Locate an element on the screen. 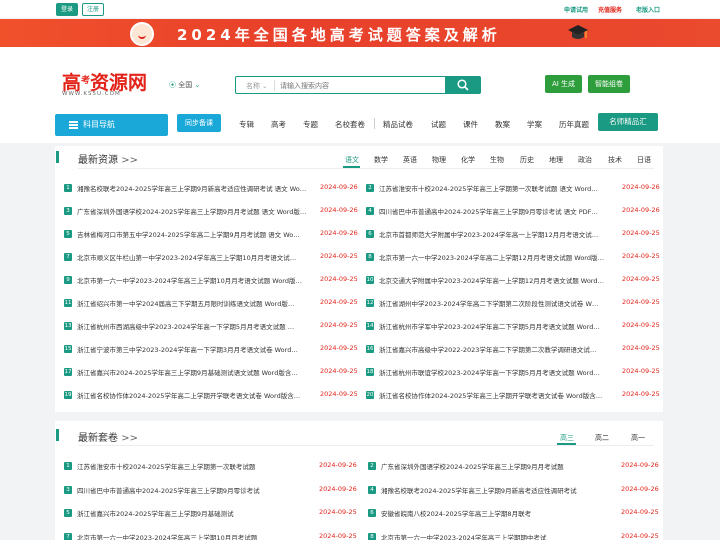 This screenshot has width=720, height=540. apply-trial-link: 申请试用 is located at coordinates (576, 9).